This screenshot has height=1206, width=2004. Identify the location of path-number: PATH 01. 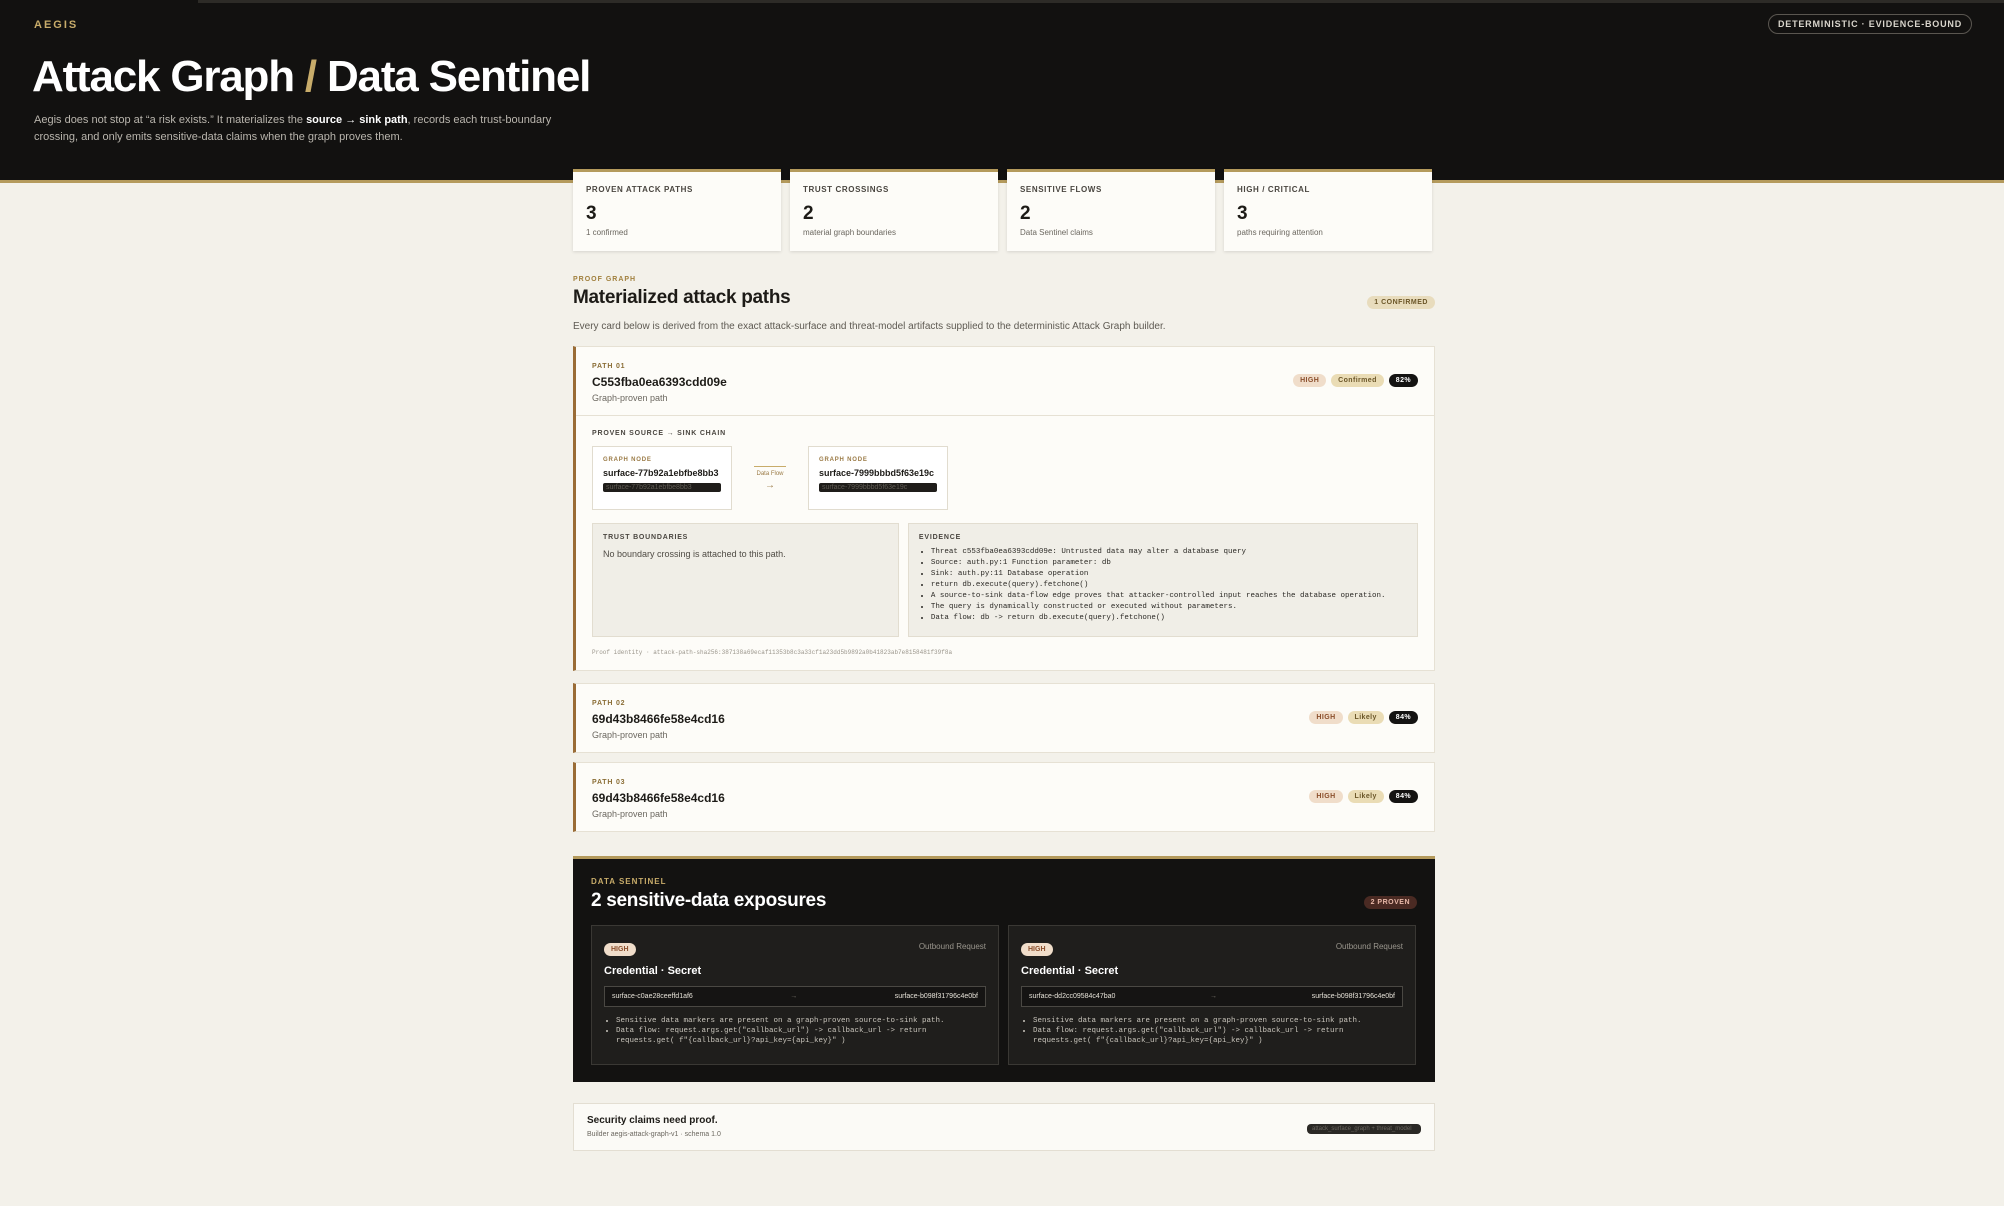
(609, 366).